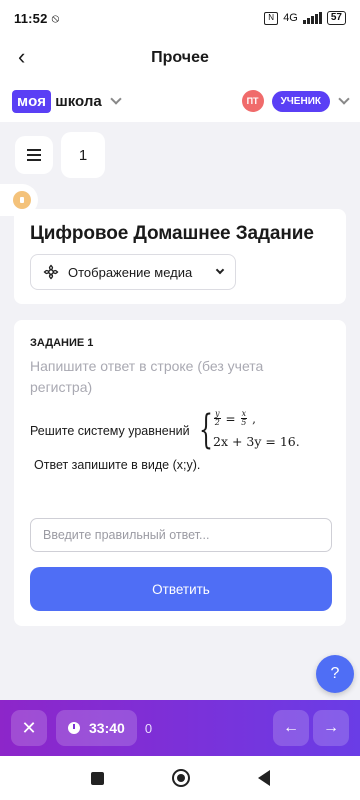 The width and height of the screenshot is (360, 800). I want to click on equation-2: 2x + 3y = 16., so click(256, 441).